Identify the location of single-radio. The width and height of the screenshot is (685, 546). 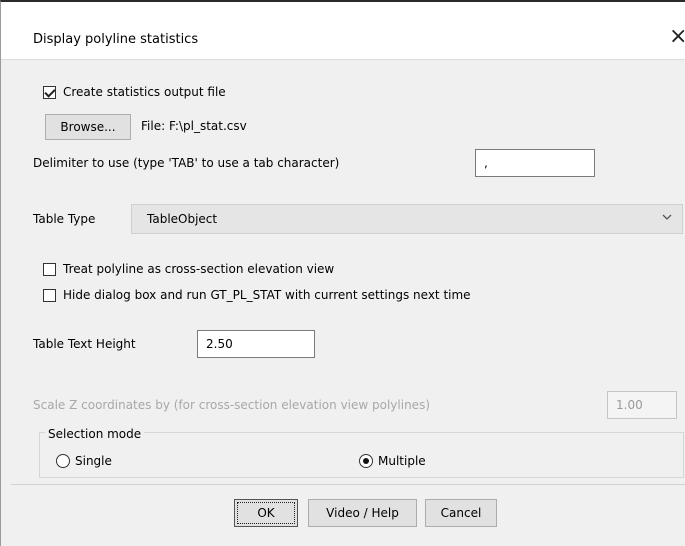
(63, 461).